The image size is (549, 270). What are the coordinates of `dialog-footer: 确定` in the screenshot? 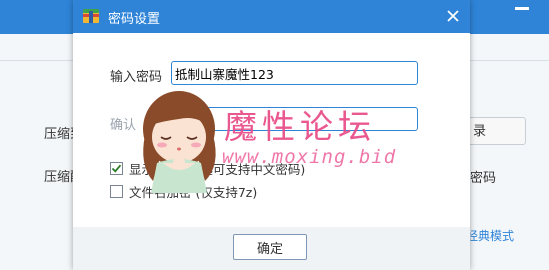 It's located at (271, 248).